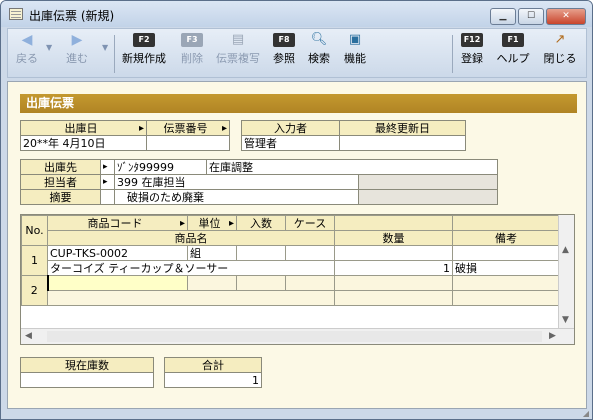 The width and height of the screenshot is (593, 420). Describe the element at coordinates (506, 268) in the screenshot. I see `note-cell: 破損` at that location.